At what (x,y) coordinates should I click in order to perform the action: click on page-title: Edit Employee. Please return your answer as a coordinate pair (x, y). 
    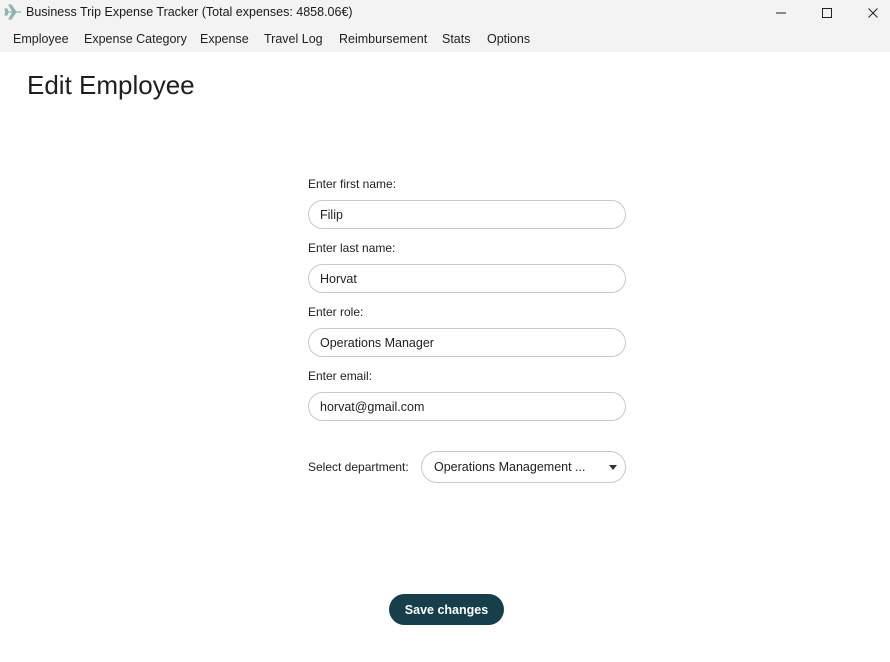
    Looking at the image, I should click on (111, 85).